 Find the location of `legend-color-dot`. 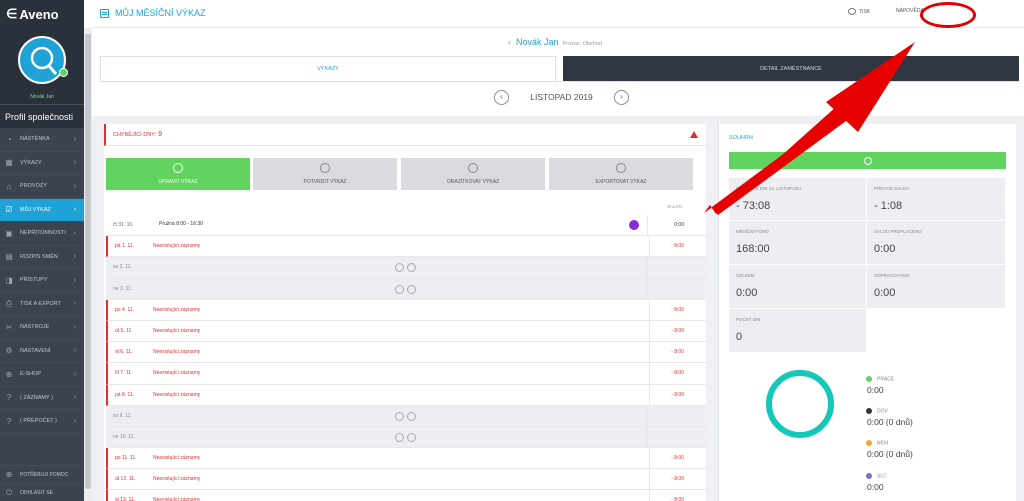

legend-color-dot is located at coordinates (869, 476).